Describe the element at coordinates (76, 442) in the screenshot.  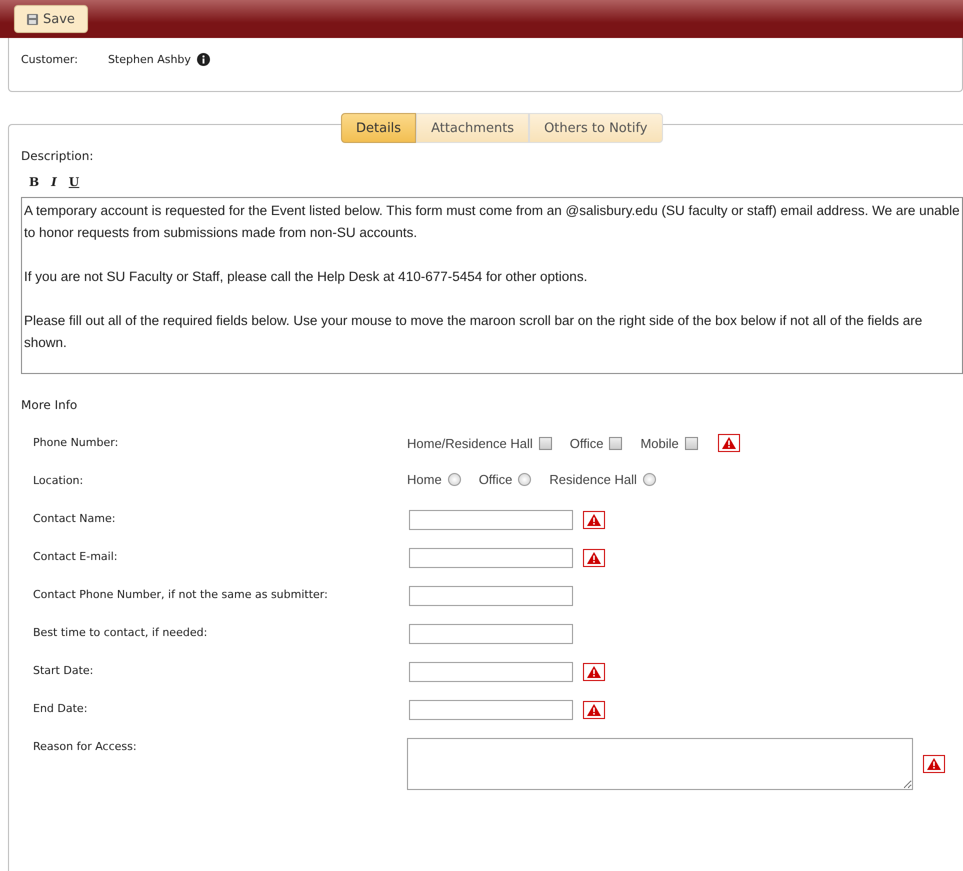
I see `field-label: Phone Number:` at that location.